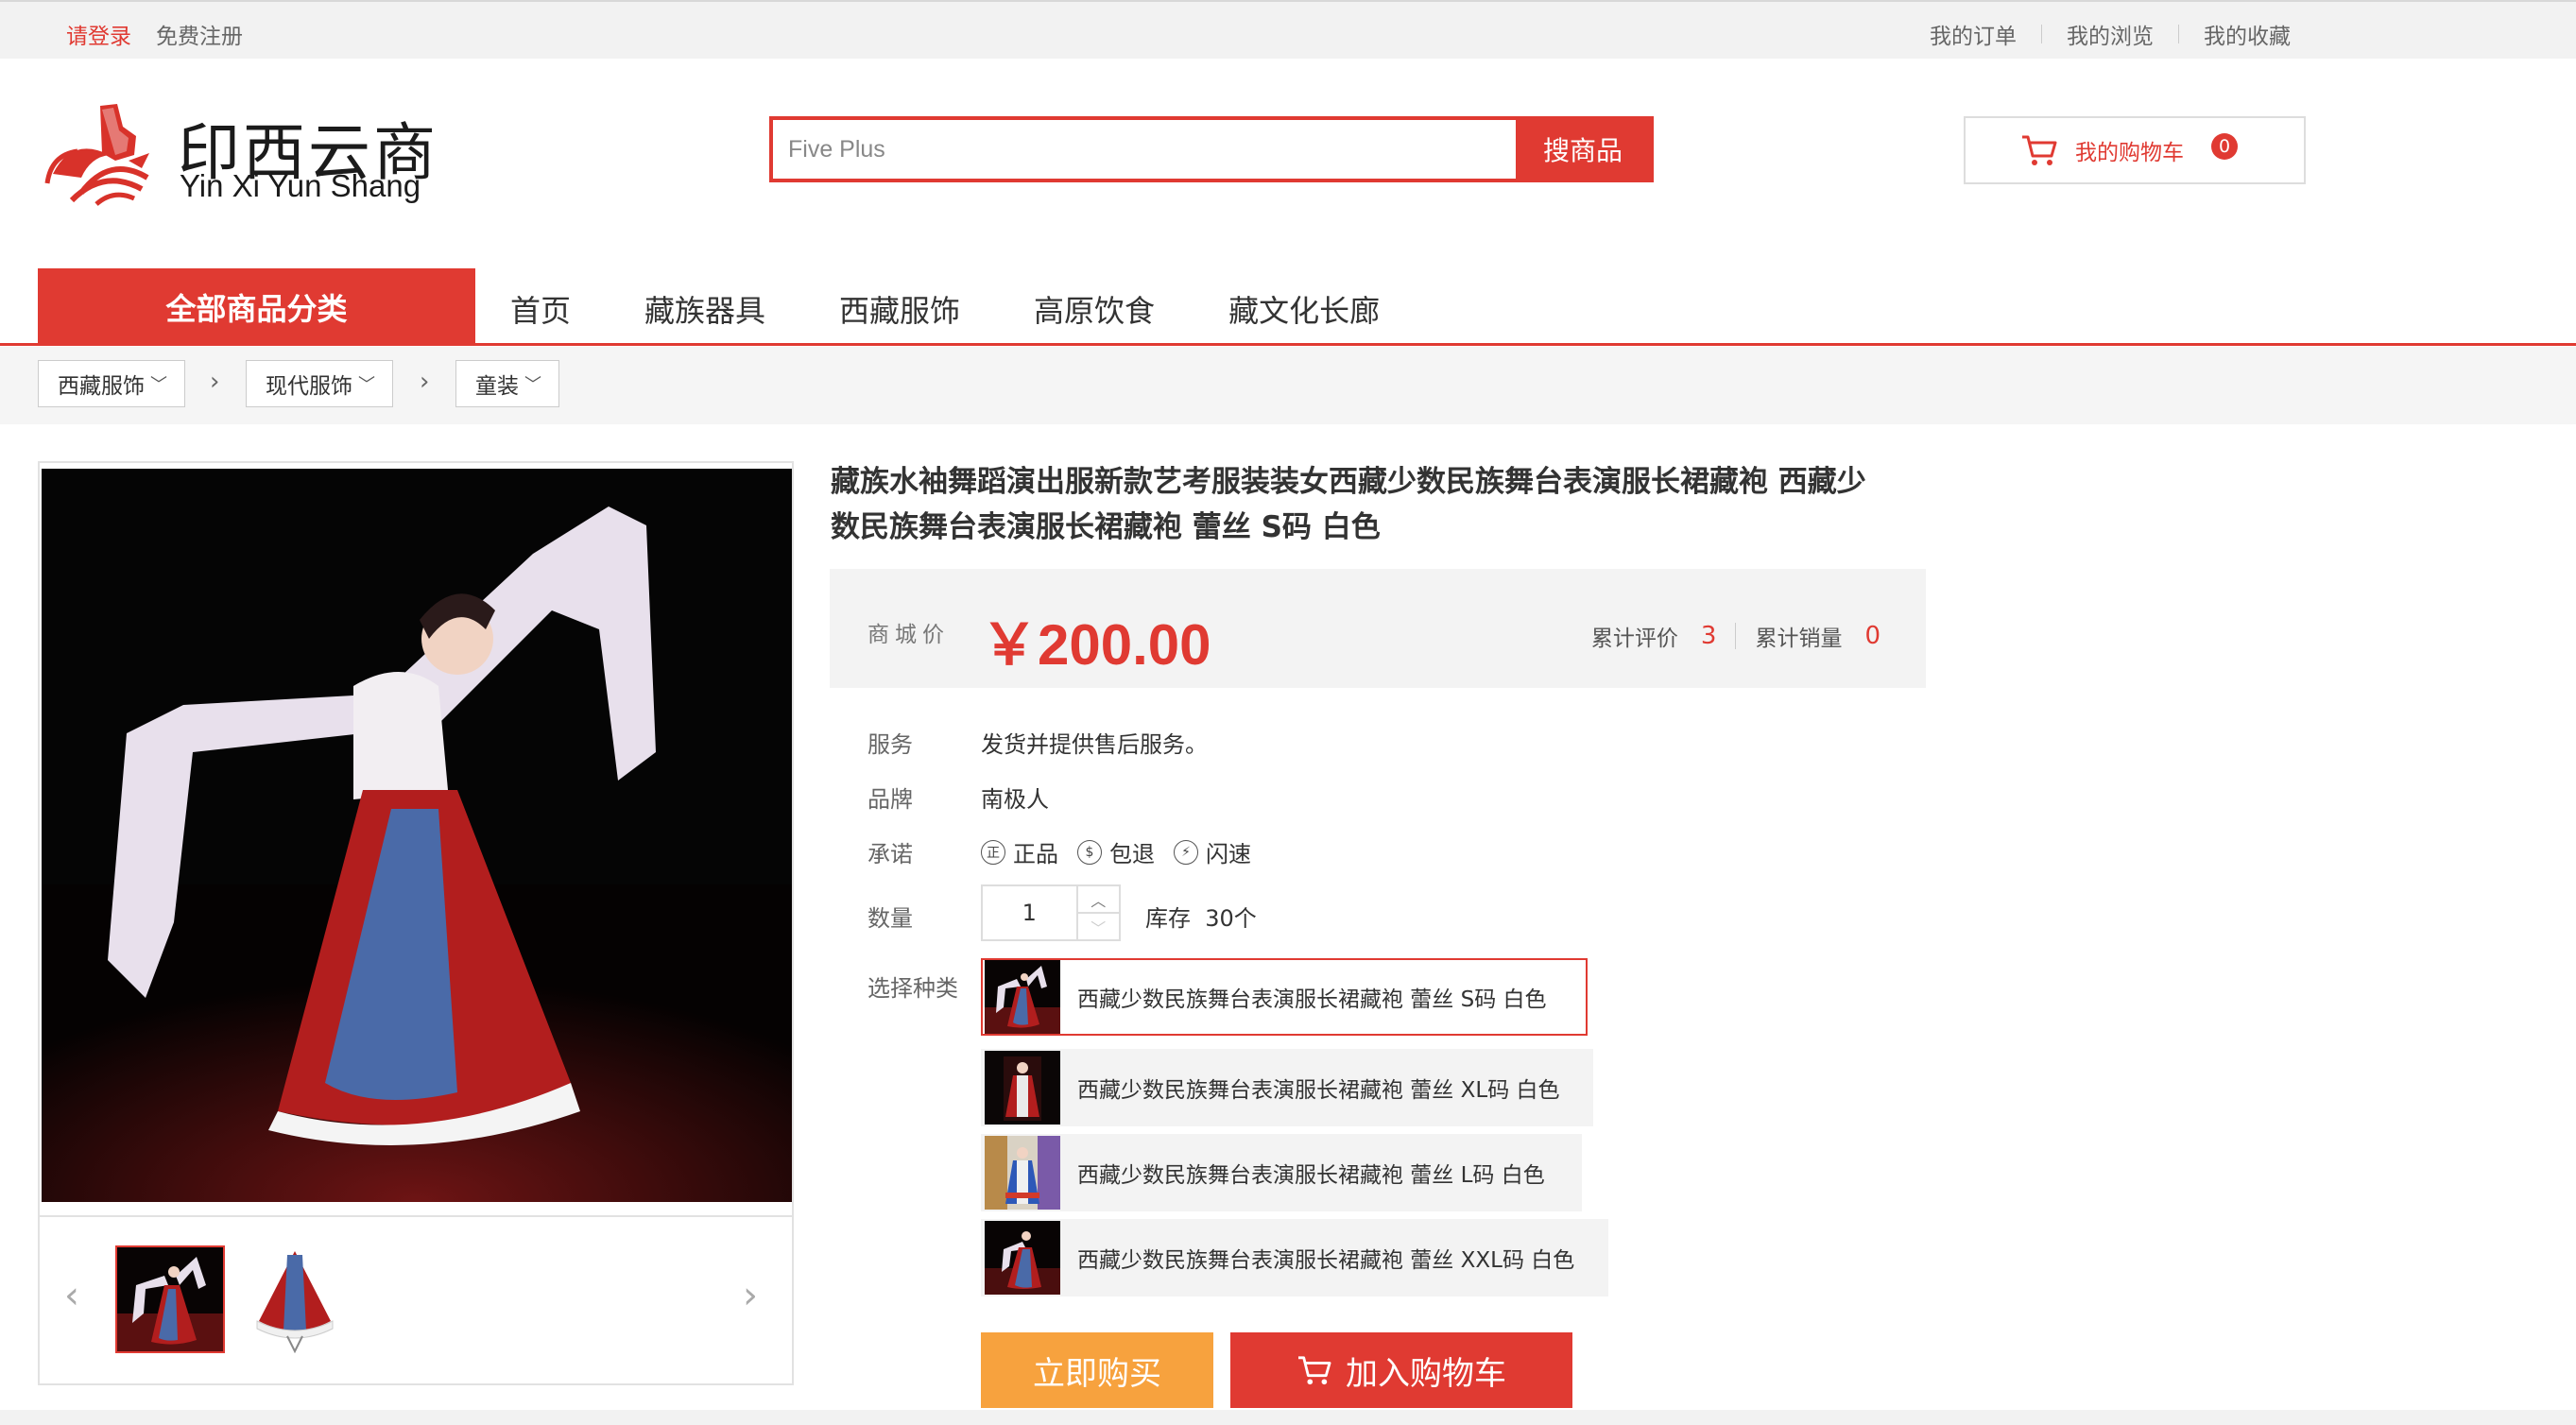 The width and height of the screenshot is (2576, 1425). Describe the element at coordinates (98, 34) in the screenshot. I see `login-link: 请登录` at that location.